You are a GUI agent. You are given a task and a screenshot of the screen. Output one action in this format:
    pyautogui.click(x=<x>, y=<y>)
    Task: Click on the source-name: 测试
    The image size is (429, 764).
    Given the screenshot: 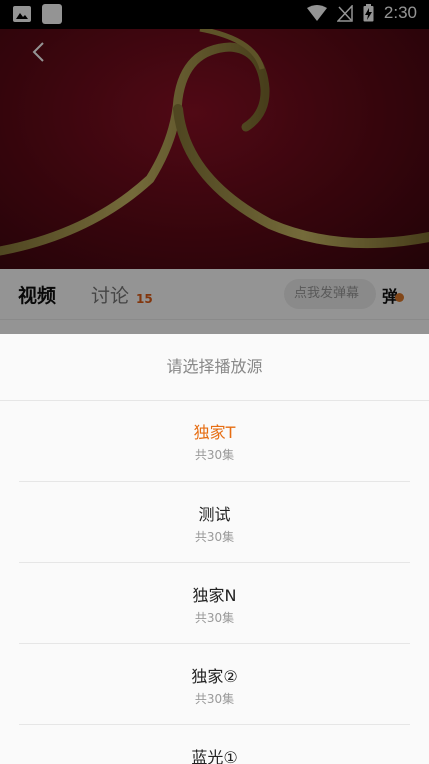 What is the action you would take?
    pyautogui.click(x=214, y=514)
    